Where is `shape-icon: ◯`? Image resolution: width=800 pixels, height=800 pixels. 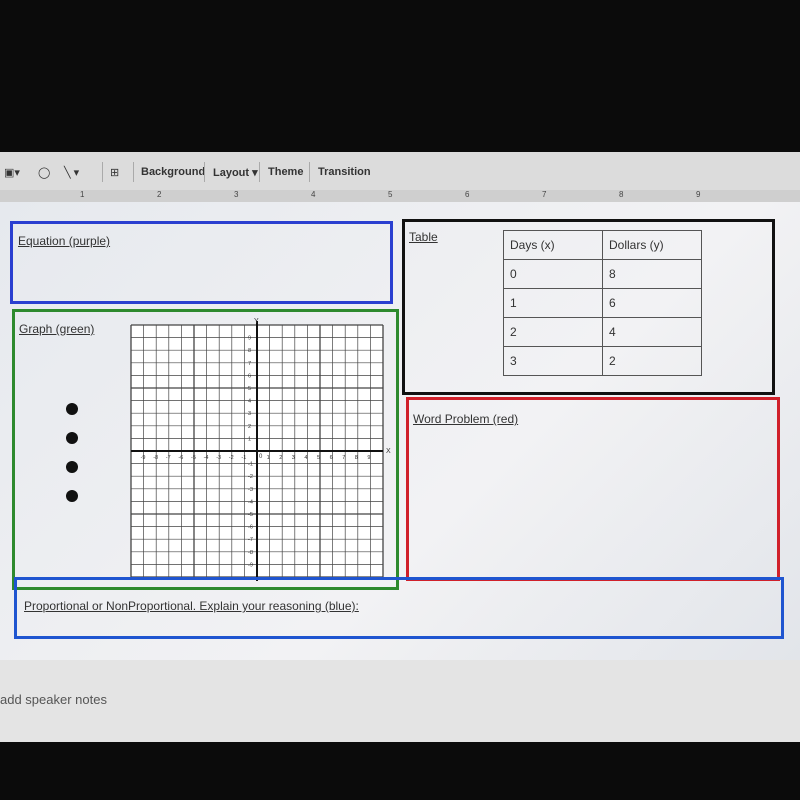
shape-icon: ◯ is located at coordinates (44, 172).